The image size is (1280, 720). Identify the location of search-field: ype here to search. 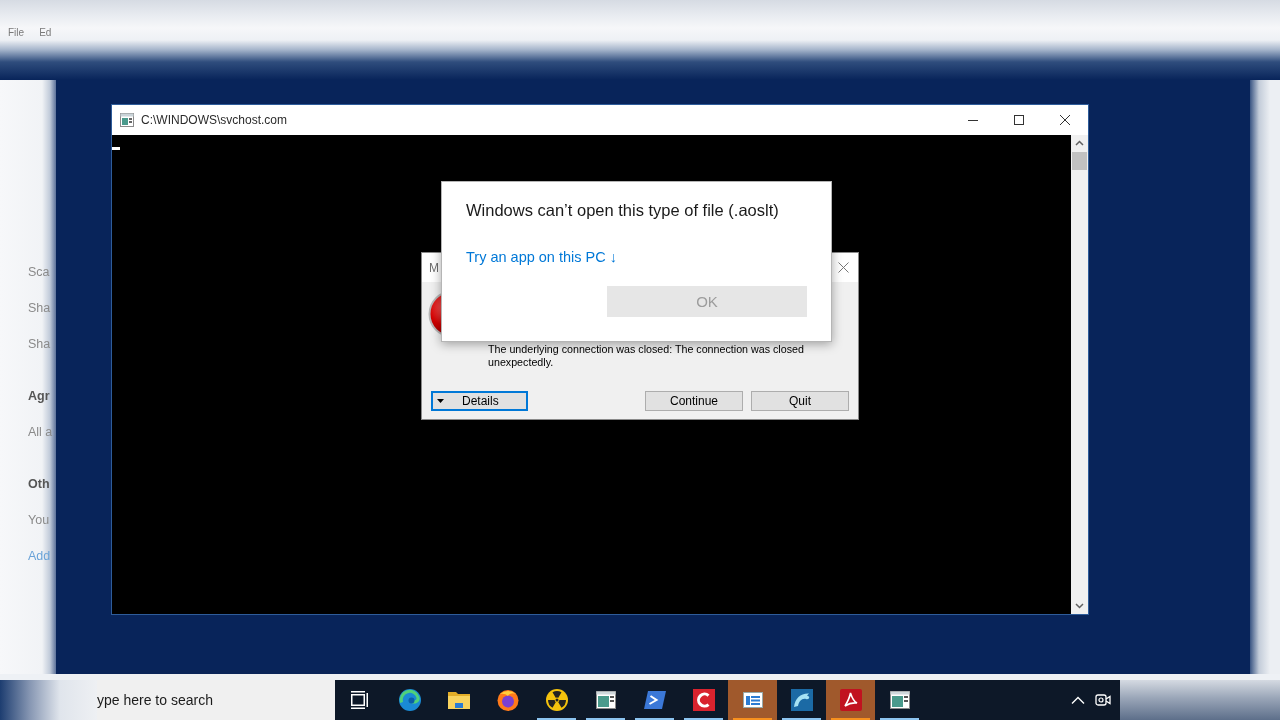
(216, 700).